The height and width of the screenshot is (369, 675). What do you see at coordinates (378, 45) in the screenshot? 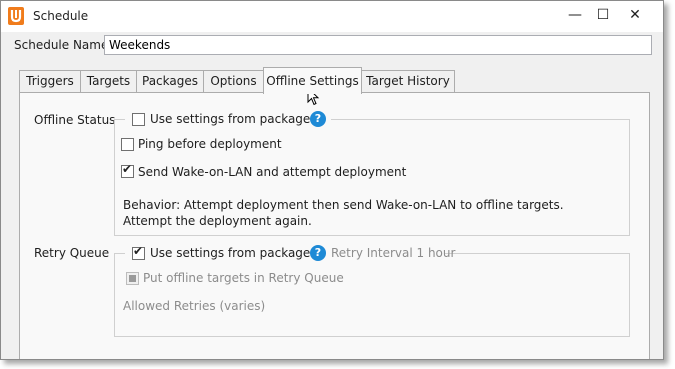
I see `schedule-name-input: Weekends` at bounding box center [378, 45].